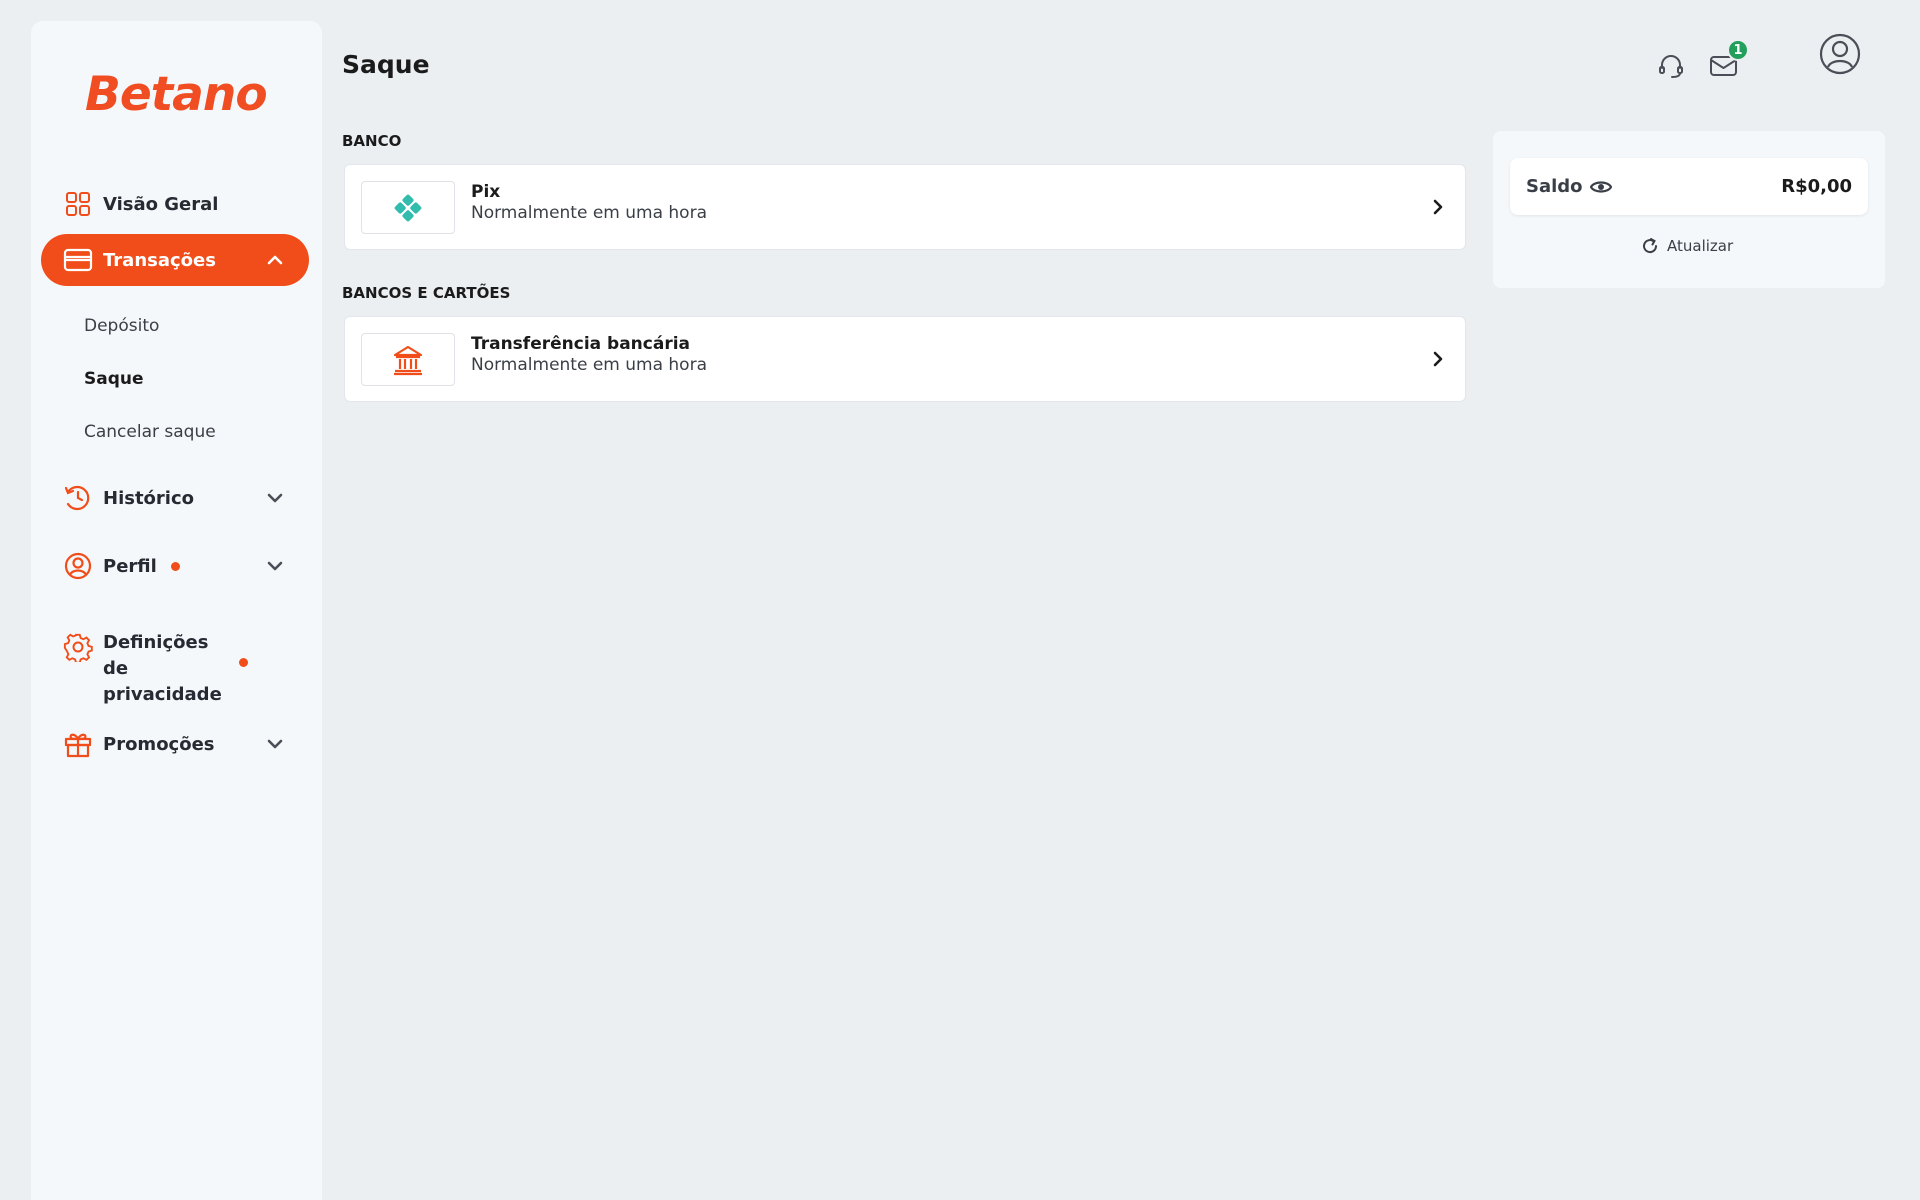  I want to click on sidebar-item-profile: Perfil, so click(175, 566).